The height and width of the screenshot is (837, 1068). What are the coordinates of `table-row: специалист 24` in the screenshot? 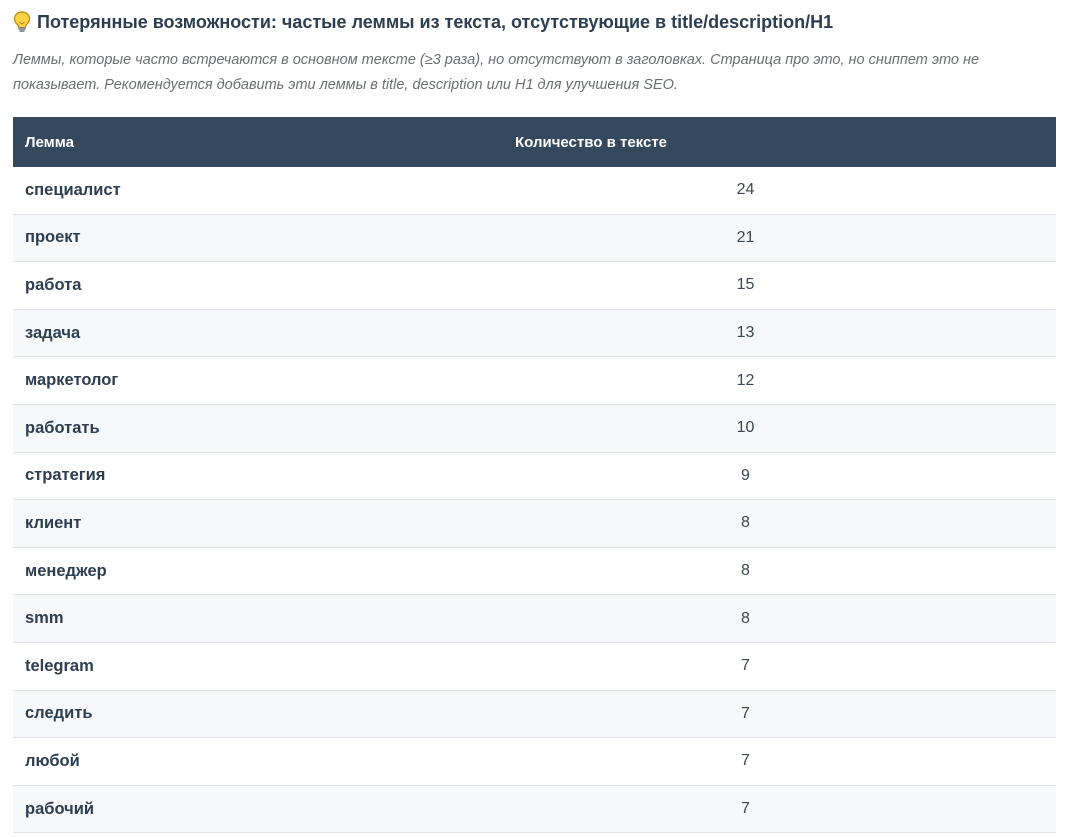 It's located at (534, 191).